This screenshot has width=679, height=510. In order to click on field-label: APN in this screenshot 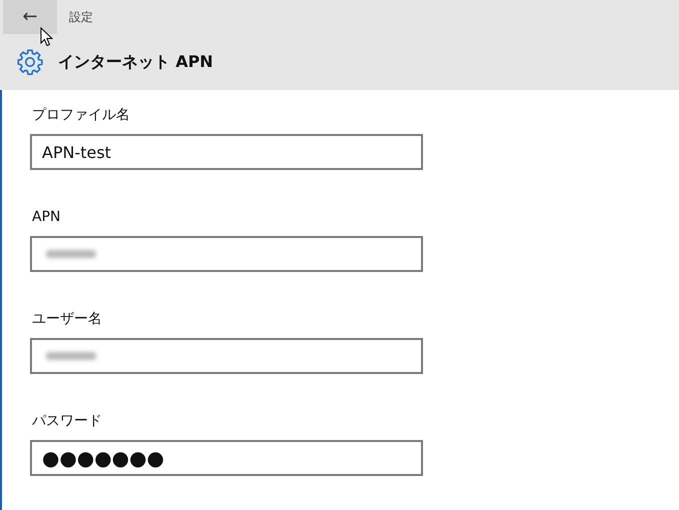, I will do `click(47, 217)`.